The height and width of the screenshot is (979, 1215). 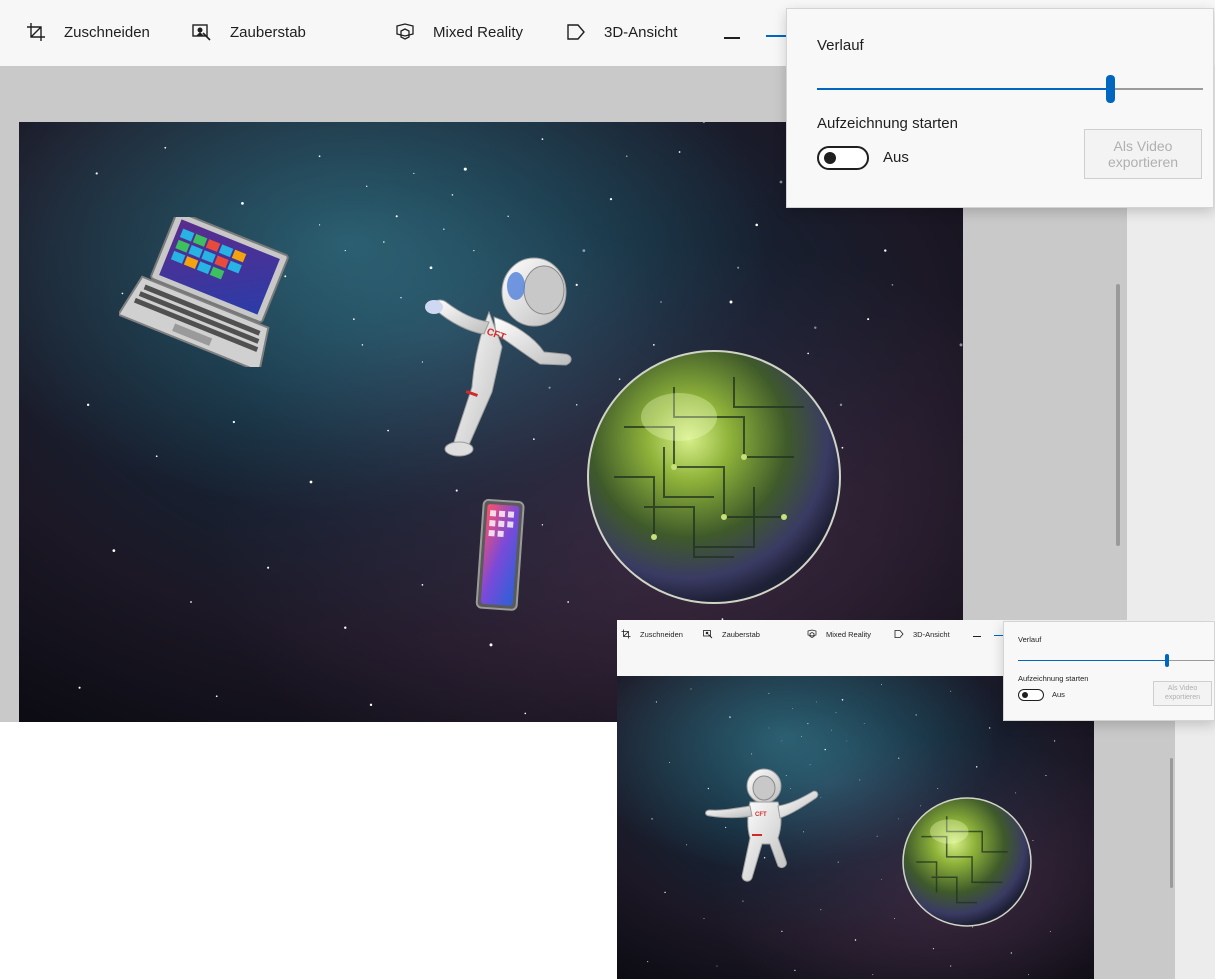 What do you see at coordinates (931, 634) in the screenshot?
I see `inset-3d-view-label: 3D-Ansicht` at bounding box center [931, 634].